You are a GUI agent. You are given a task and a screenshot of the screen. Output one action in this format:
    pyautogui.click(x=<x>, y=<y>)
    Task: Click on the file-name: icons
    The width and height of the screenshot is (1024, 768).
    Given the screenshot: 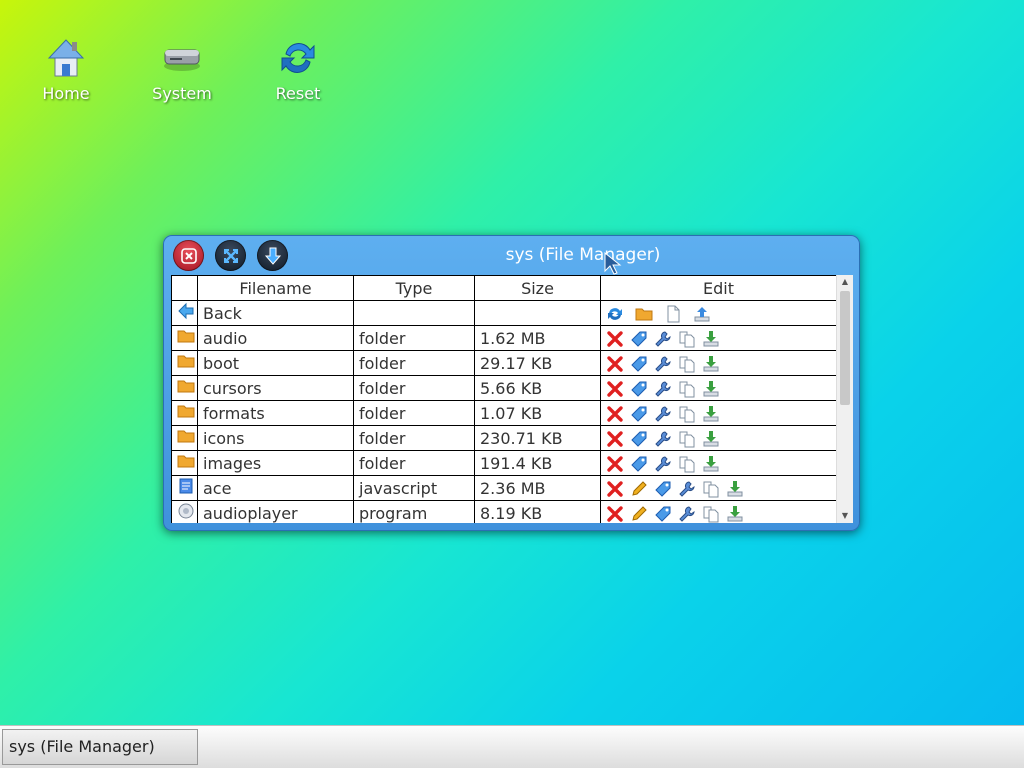 What is the action you would take?
    pyautogui.click(x=275, y=438)
    